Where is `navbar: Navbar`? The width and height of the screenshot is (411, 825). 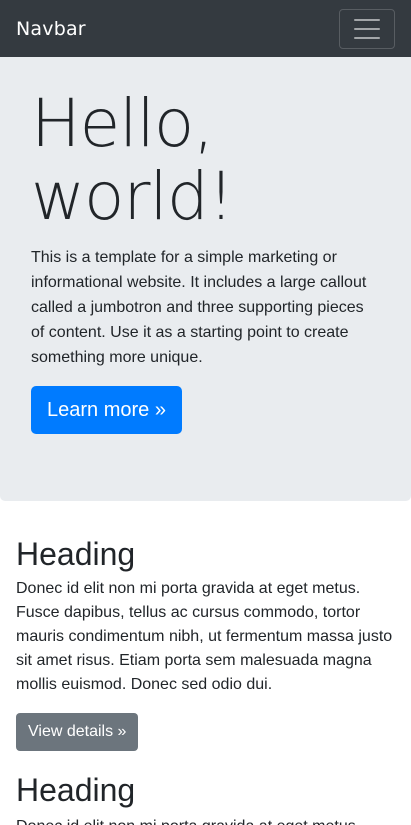 navbar: Navbar is located at coordinates (205, 28).